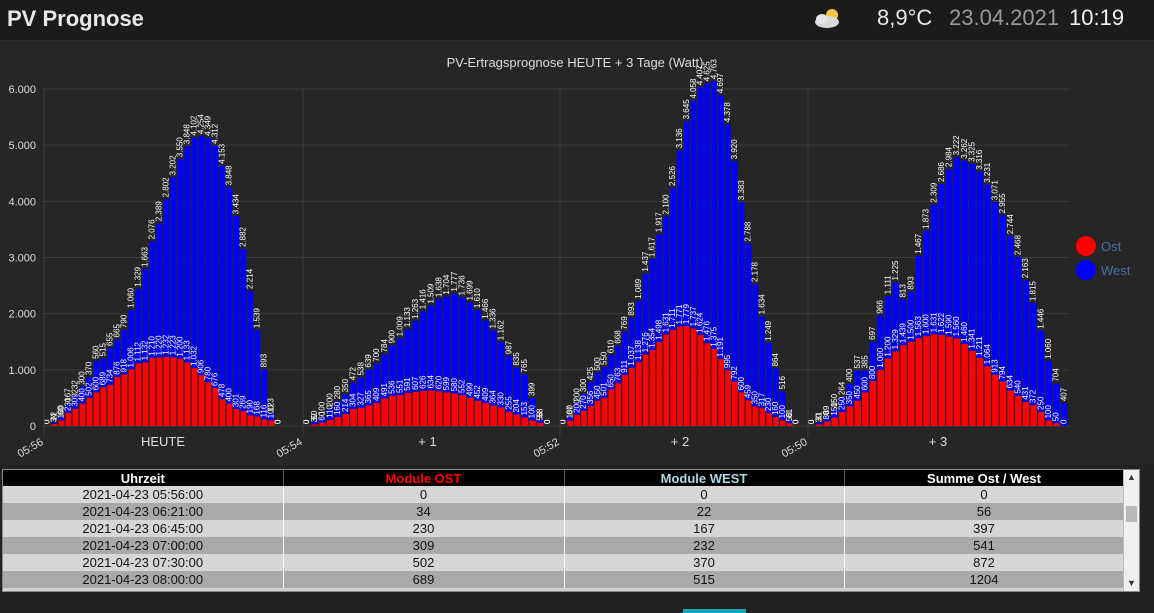 The height and width of the screenshot is (613, 1154). Describe the element at coordinates (880, 307) in the screenshot. I see `west-data-label: 966` at that location.